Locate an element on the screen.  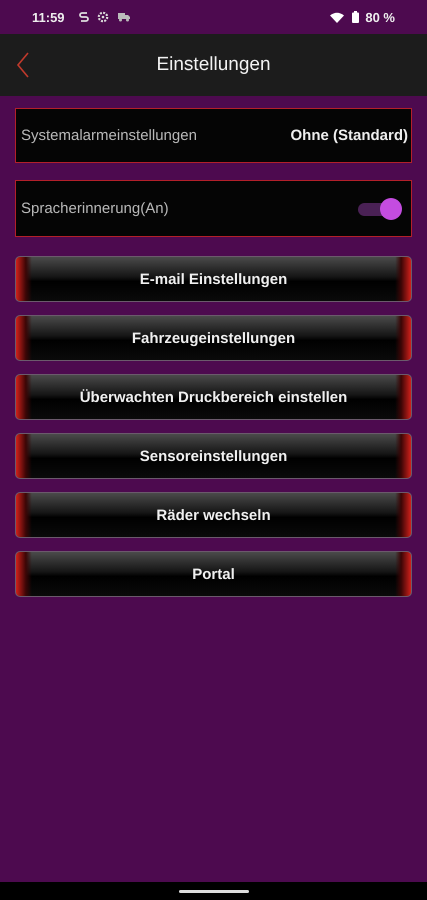
battery-icon is located at coordinates (356, 17).